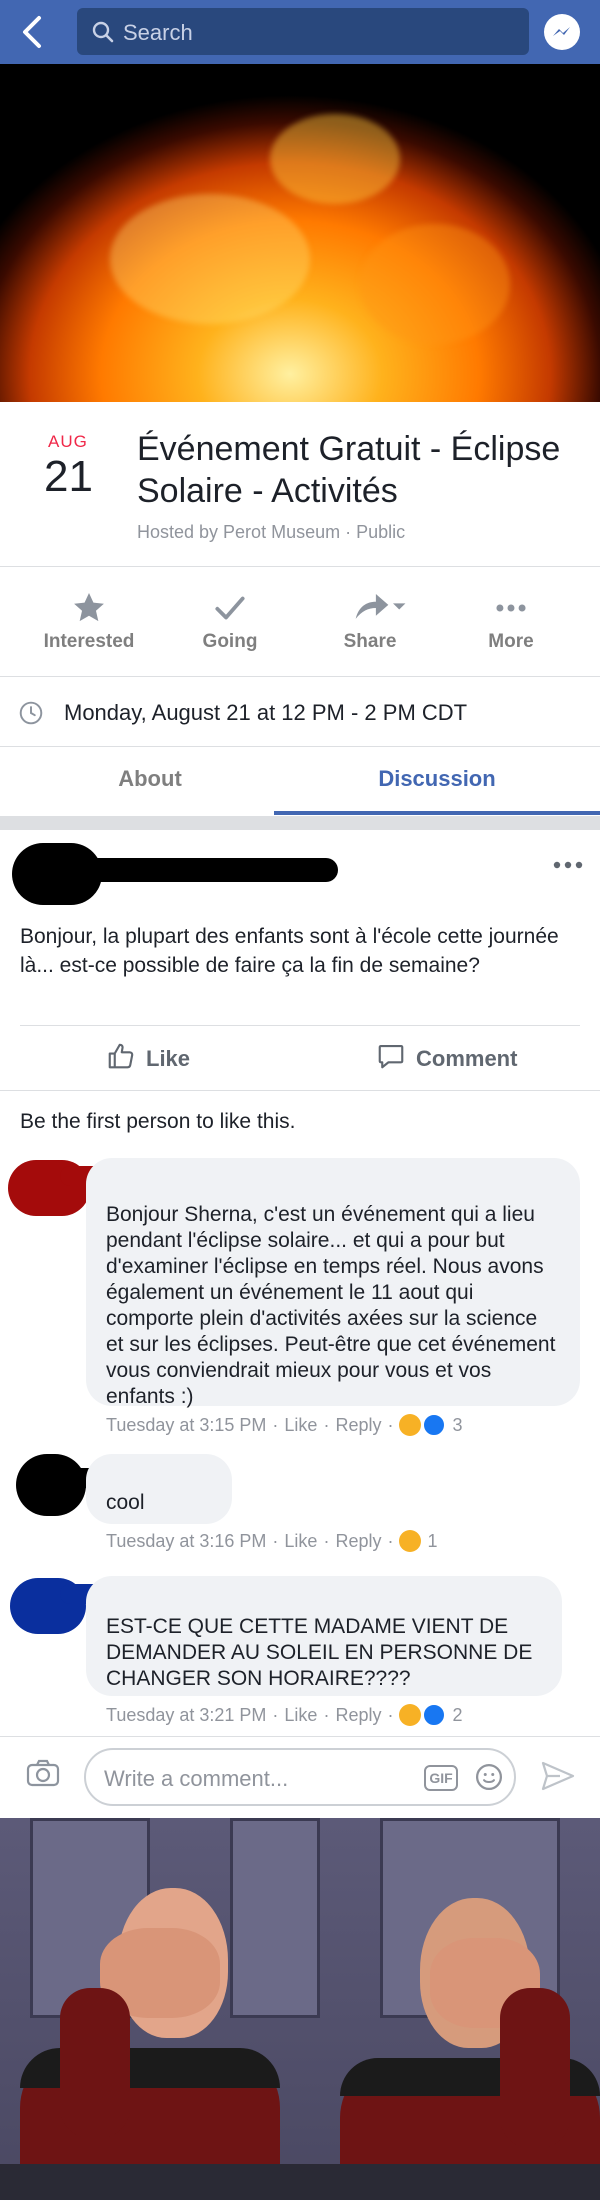 The height and width of the screenshot is (2200, 600). I want to click on search-icon, so click(103, 32).